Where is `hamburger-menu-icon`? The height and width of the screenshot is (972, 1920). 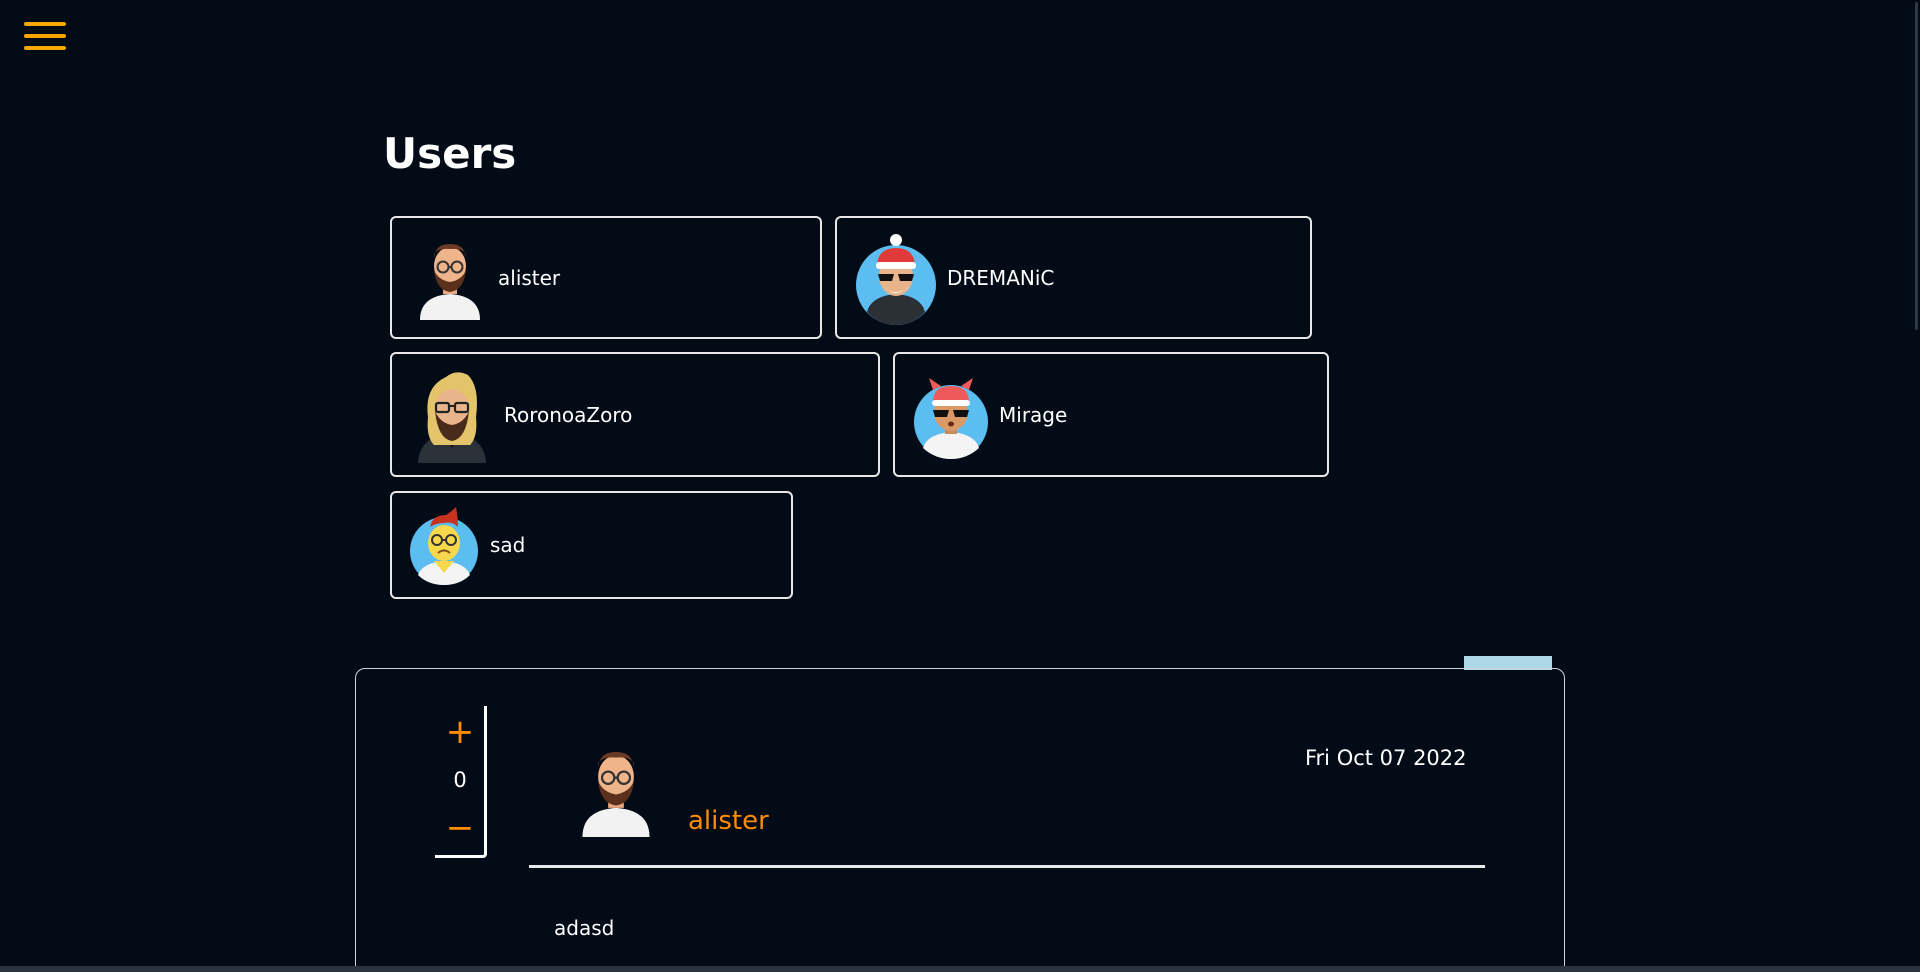 hamburger-menu-icon is located at coordinates (45, 36).